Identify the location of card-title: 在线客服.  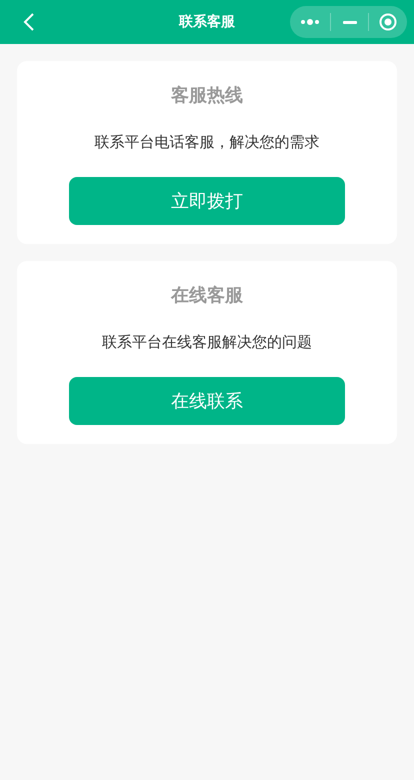
(207, 296).